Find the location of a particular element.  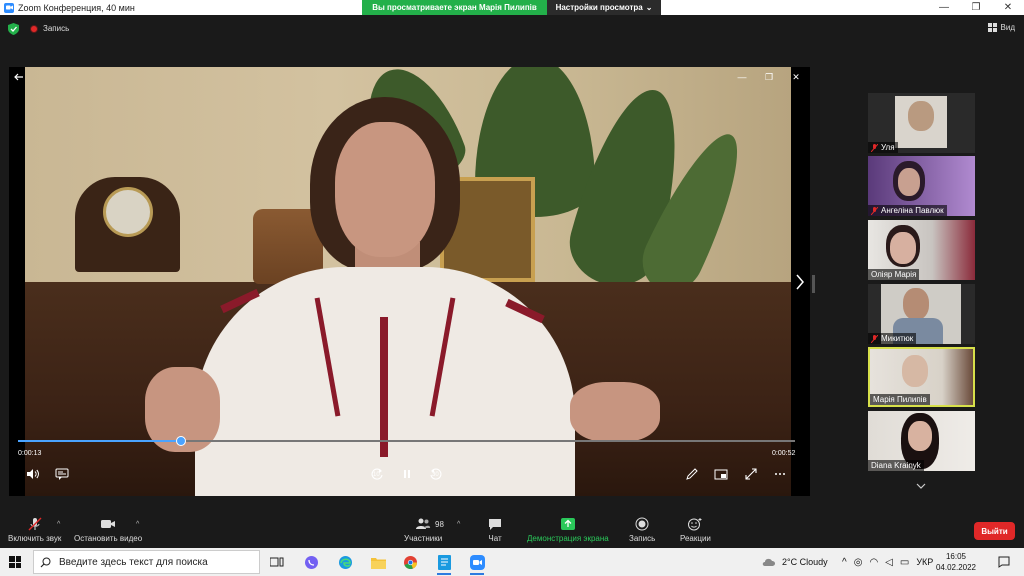

volume-button is located at coordinates (33, 474).